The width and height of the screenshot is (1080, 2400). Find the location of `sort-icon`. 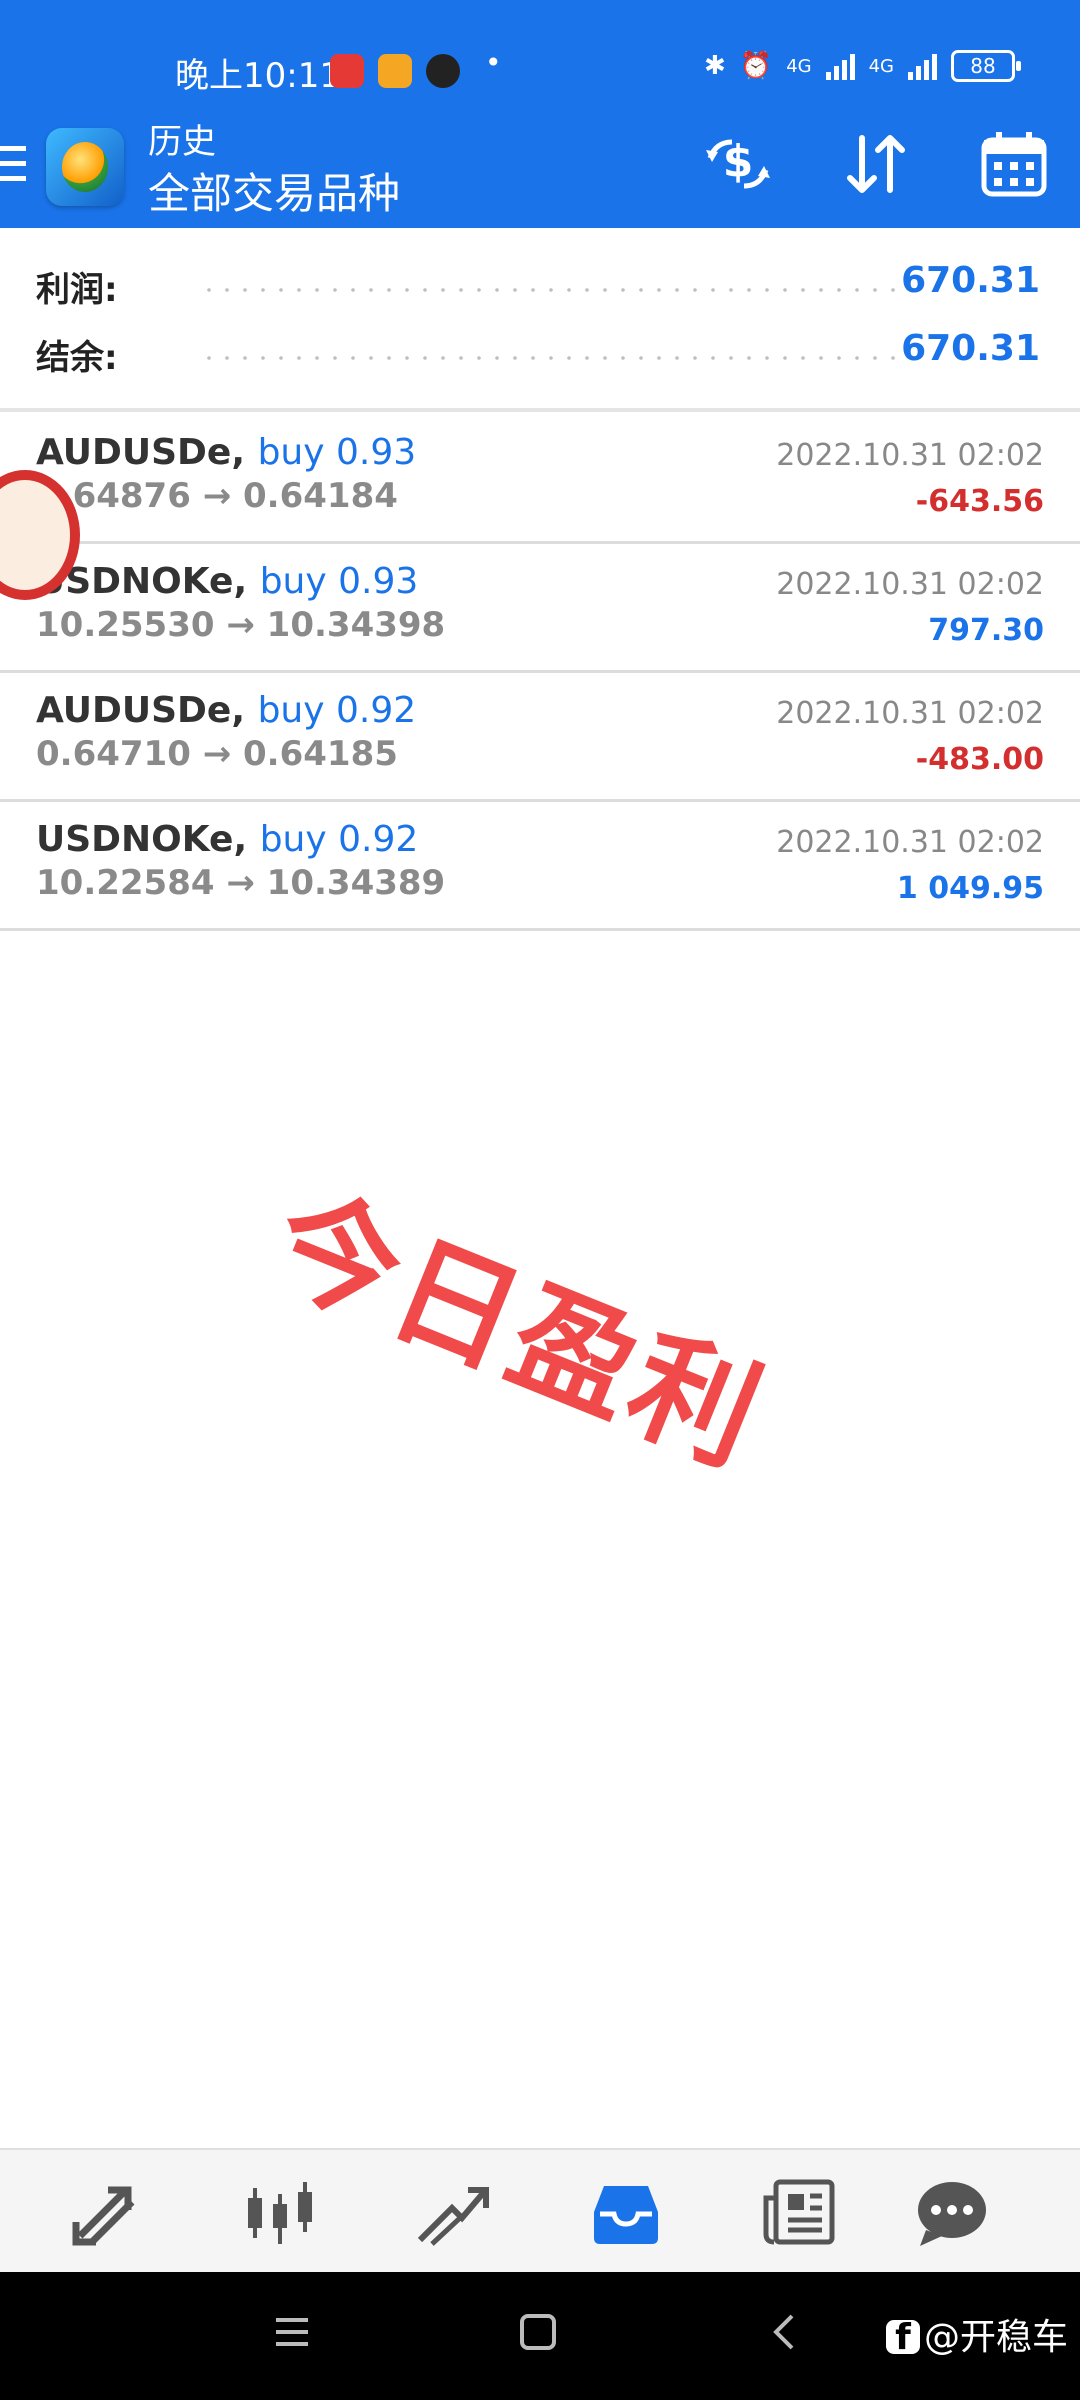

sort-icon is located at coordinates (876, 164).